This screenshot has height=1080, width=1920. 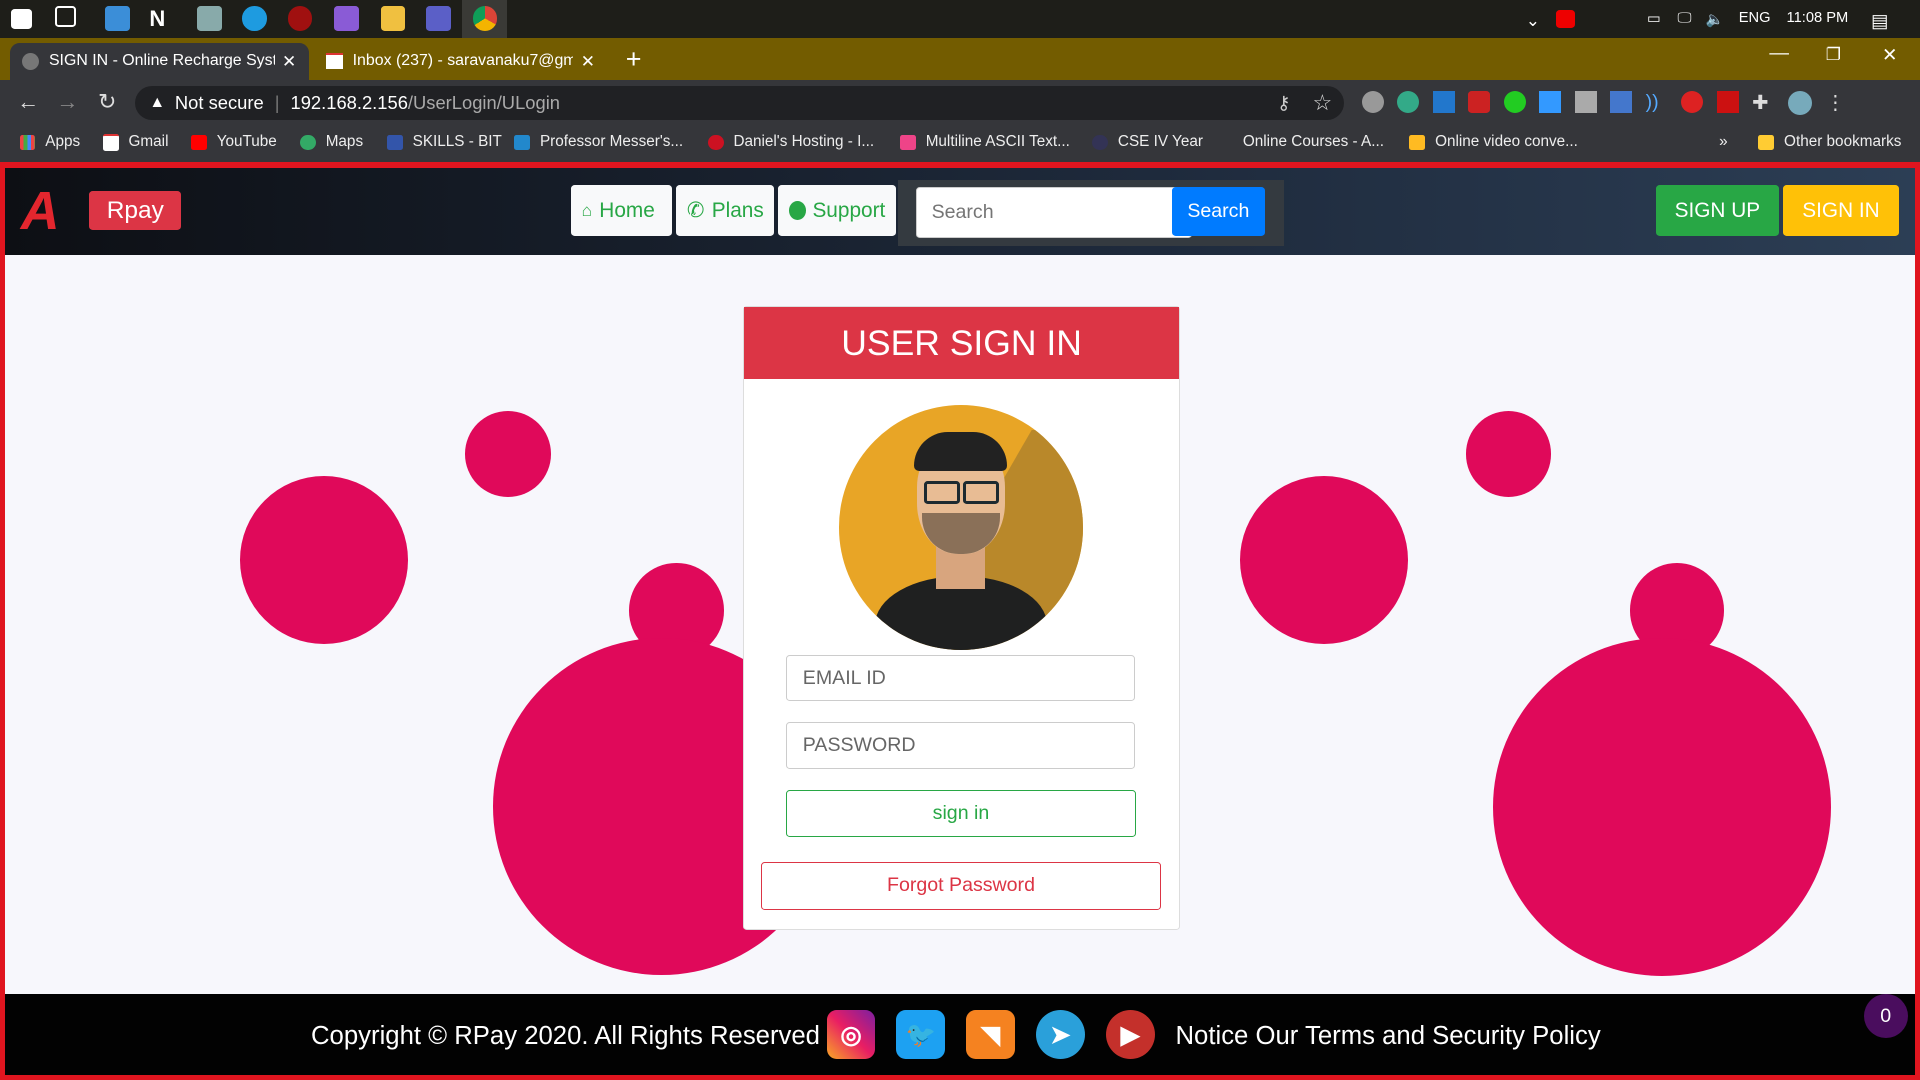 What do you see at coordinates (1889, 55) in the screenshot?
I see `close-window-icon: ✕` at bounding box center [1889, 55].